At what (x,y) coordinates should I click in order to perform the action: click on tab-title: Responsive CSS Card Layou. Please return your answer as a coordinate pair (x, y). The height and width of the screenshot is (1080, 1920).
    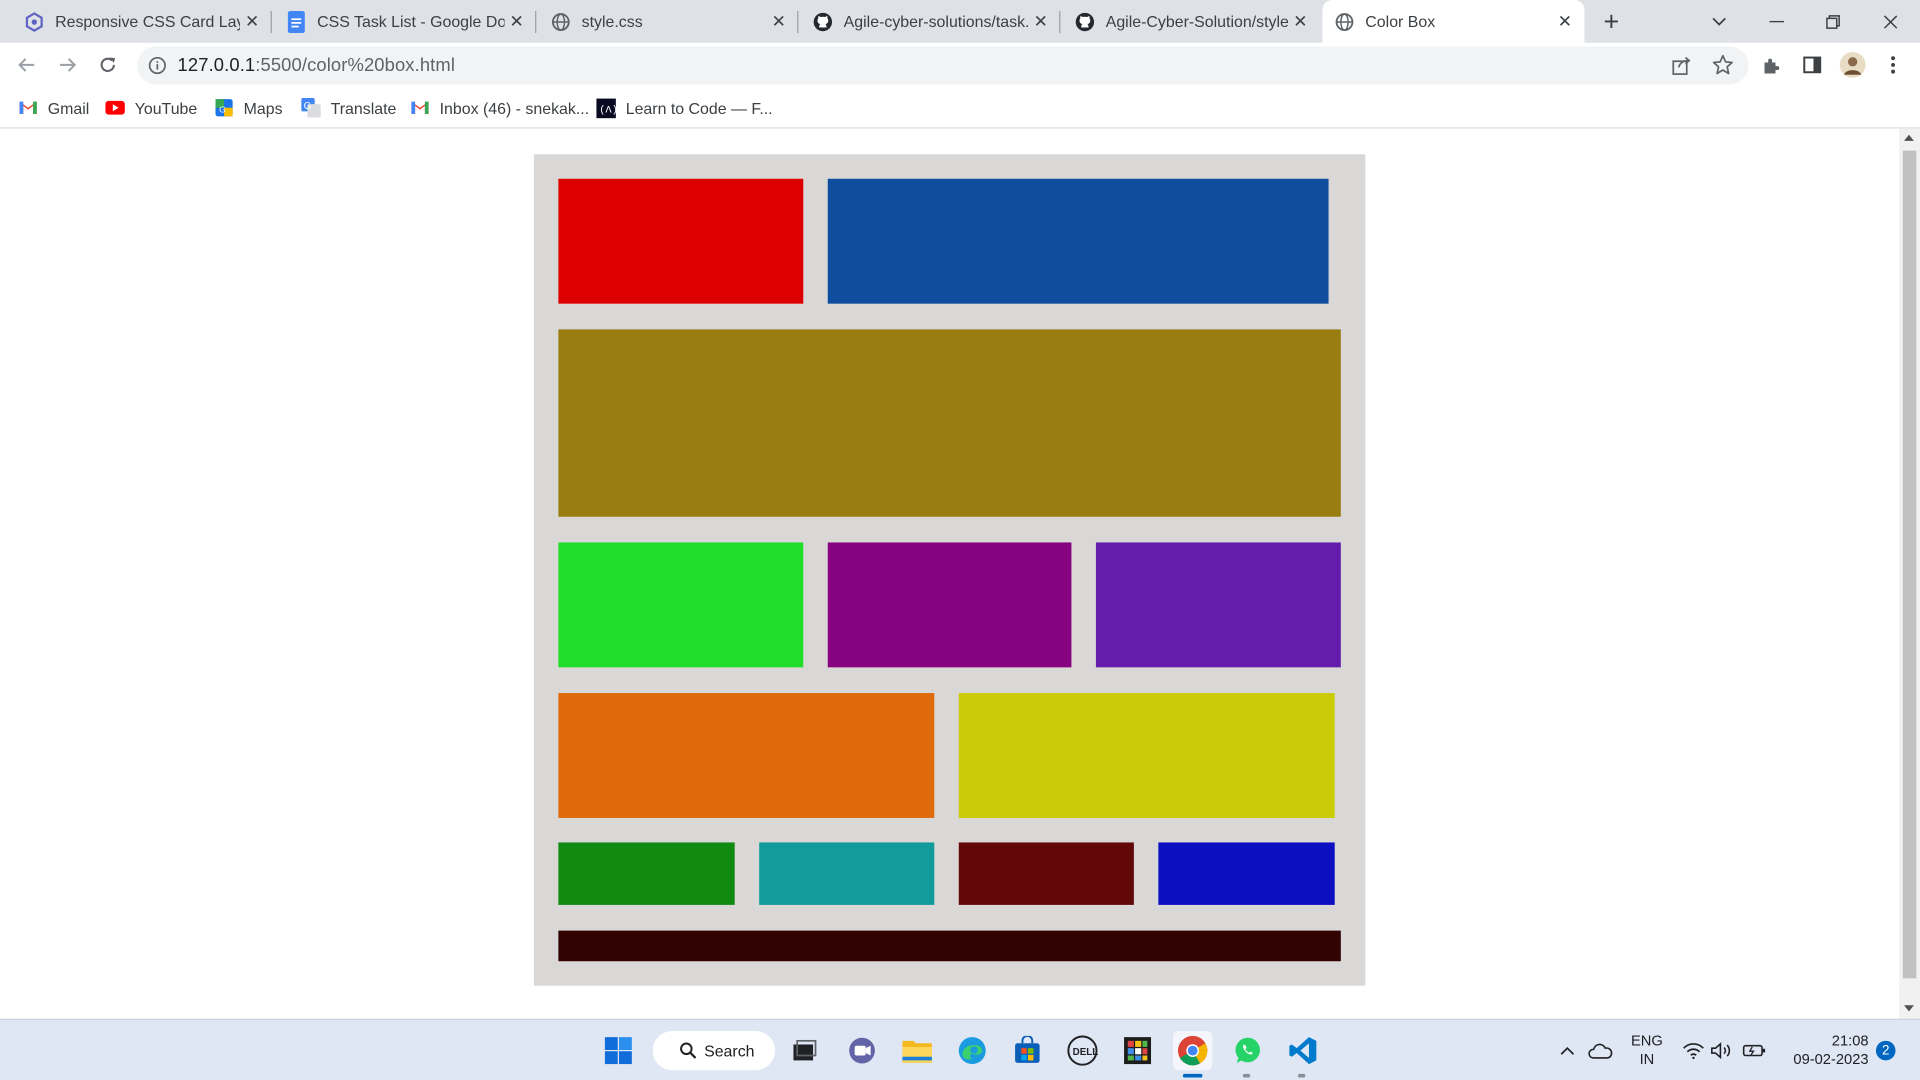
    Looking at the image, I should click on (147, 21).